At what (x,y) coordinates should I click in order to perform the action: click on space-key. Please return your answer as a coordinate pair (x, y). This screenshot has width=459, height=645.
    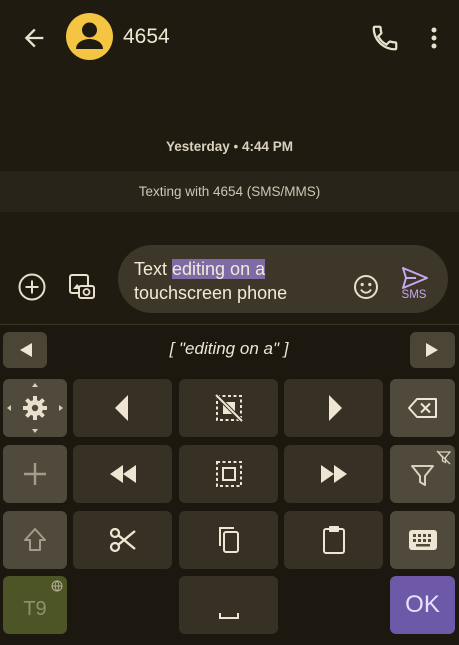
    Looking at the image, I should click on (228, 605).